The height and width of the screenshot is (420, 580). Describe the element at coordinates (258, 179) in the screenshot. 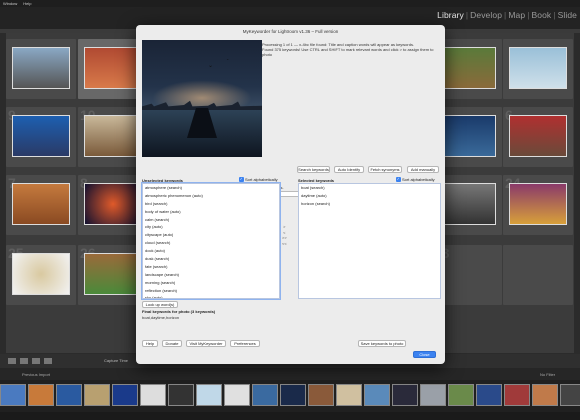

I see `sort-unselected-toggle: ✓ Sort alphabetically` at that location.